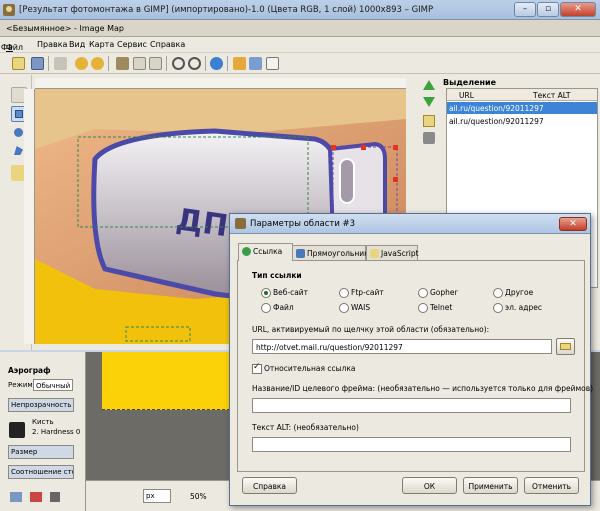 Image resolution: width=600 pixels, height=511 pixels. Describe the element at coordinates (81, 63) in the screenshot. I see `undo-icon` at that location.